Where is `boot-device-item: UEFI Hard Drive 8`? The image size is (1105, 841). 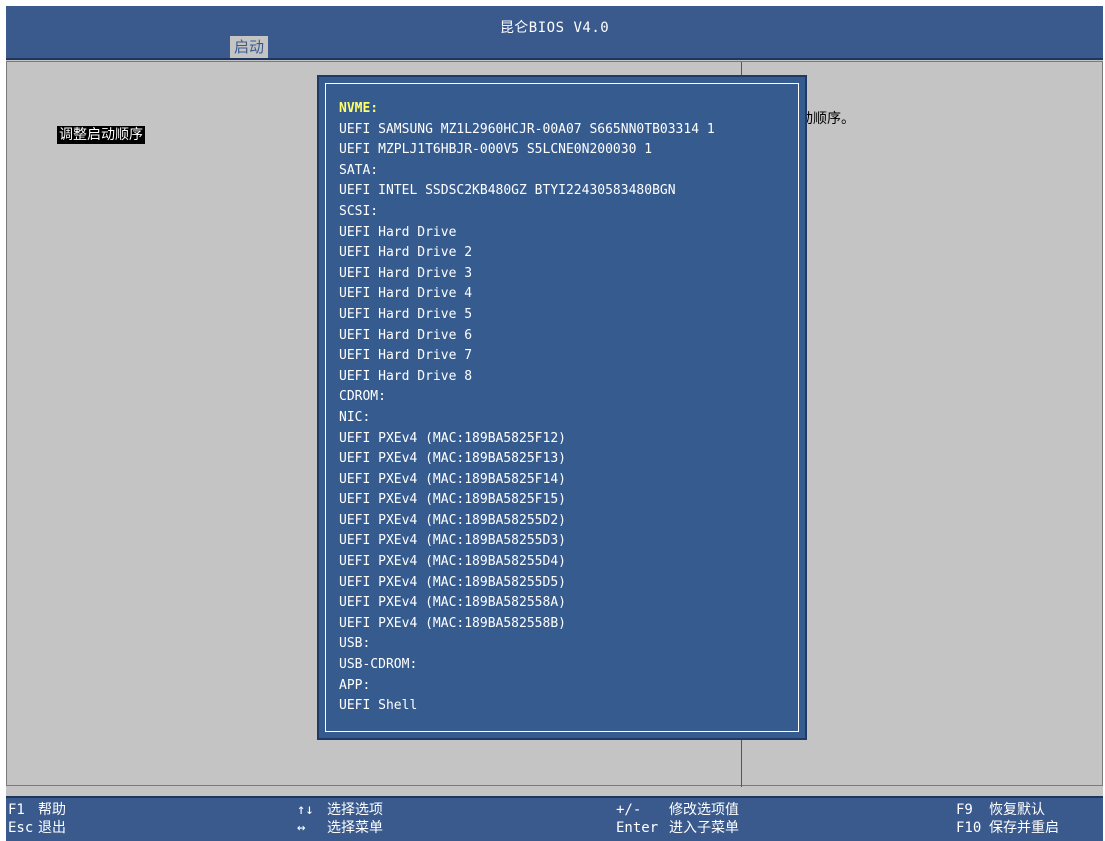 boot-device-item: UEFI Hard Drive 8 is located at coordinates (527, 377).